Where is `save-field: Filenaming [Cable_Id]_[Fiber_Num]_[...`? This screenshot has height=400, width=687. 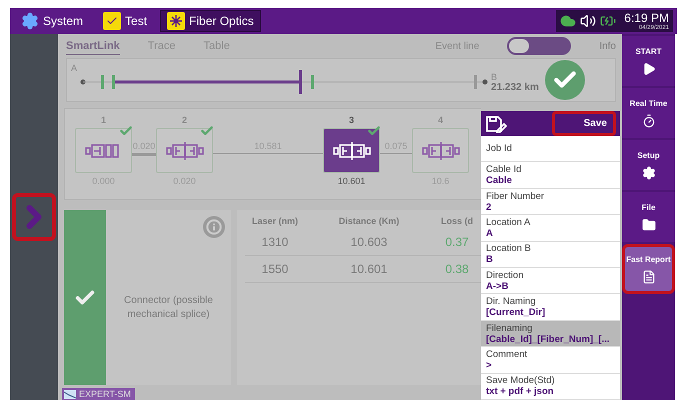
save-field: Filenaming [Cable_Id]_[Fiber_Num]_[... is located at coordinates (550, 334).